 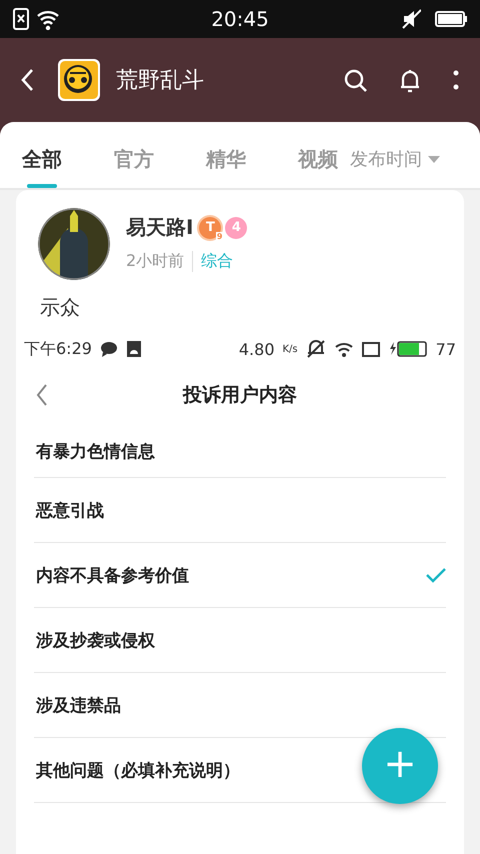 What do you see at coordinates (240, 510) in the screenshot?
I see `report-option: 恶意引战` at bounding box center [240, 510].